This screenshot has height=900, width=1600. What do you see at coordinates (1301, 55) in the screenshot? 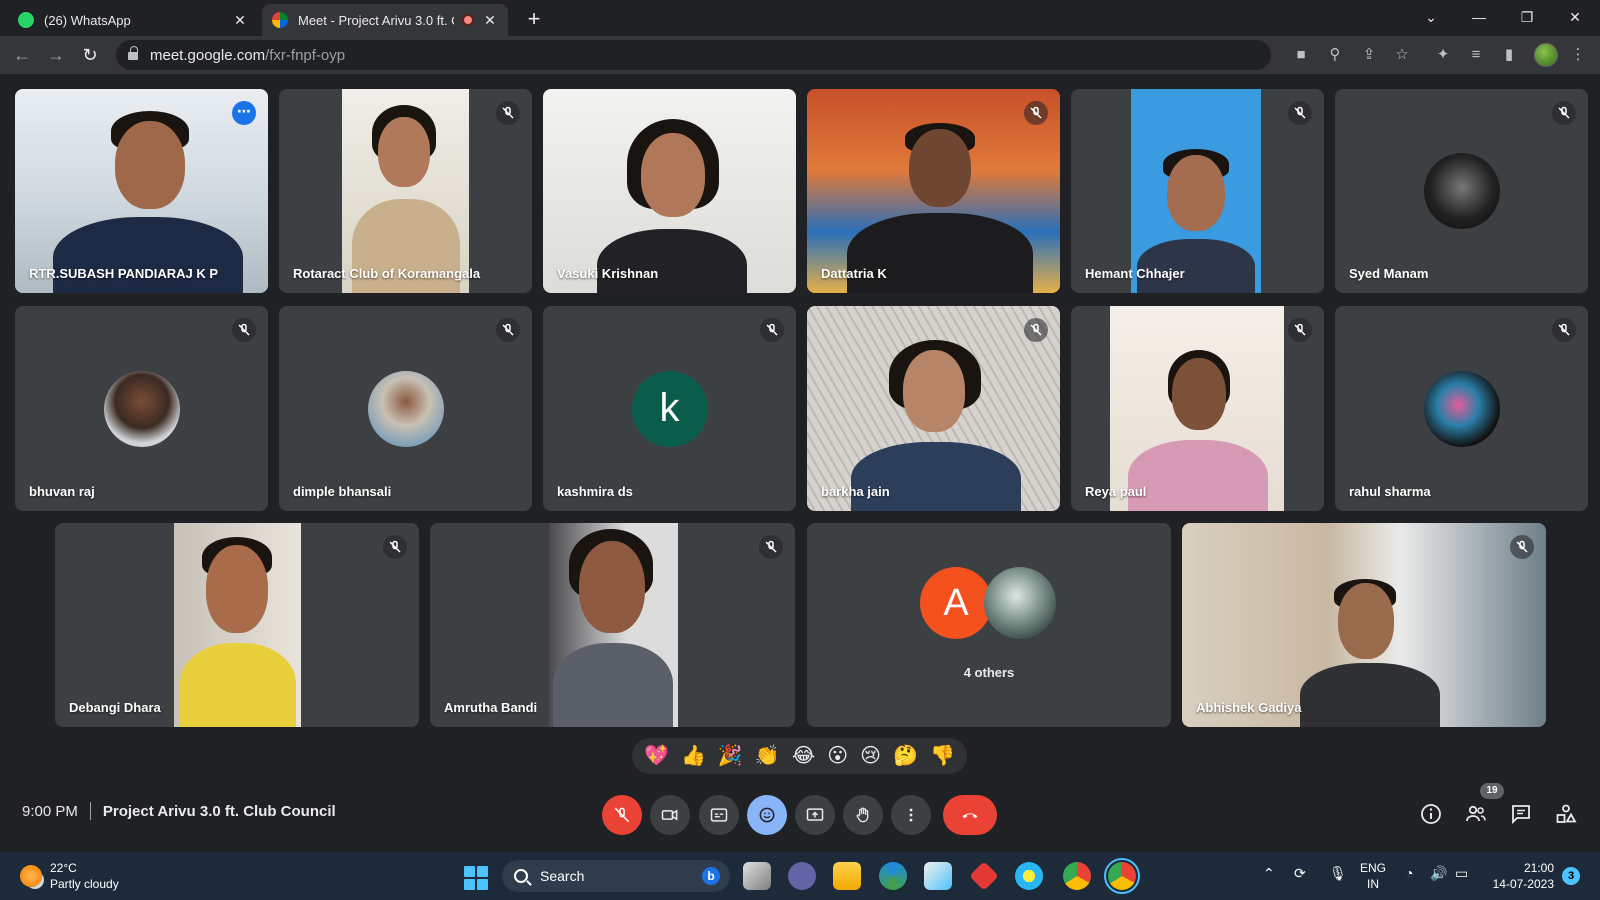
I see `camera-permission-icon: ■` at bounding box center [1301, 55].